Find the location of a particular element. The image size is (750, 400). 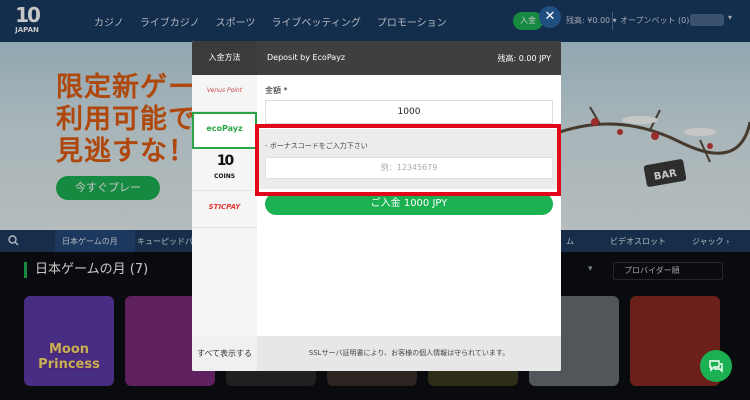

ecopayz-logo: ecoPayz is located at coordinates (224, 128).